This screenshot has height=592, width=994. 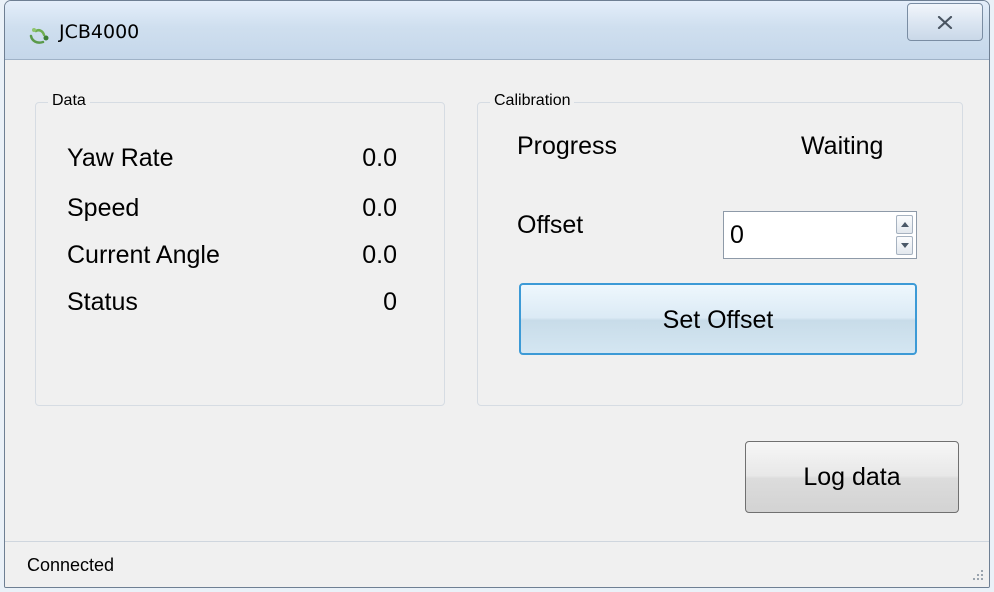 I want to click on close-button, so click(x=945, y=22).